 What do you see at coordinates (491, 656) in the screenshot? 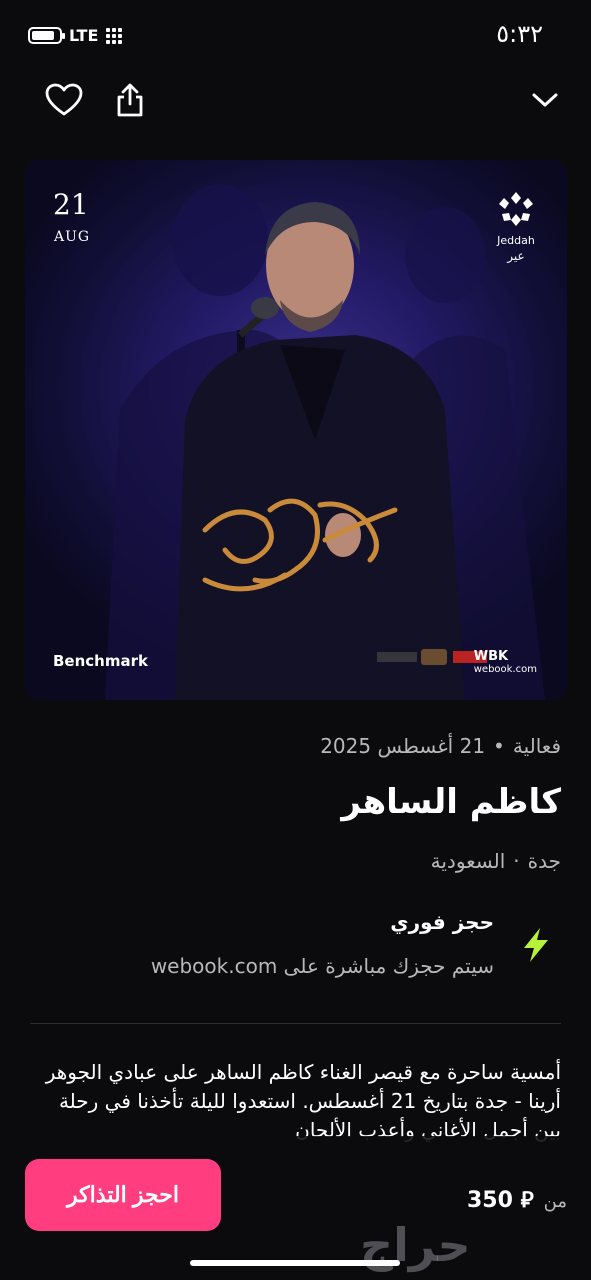
I see `wbk-label: WBK` at bounding box center [491, 656].